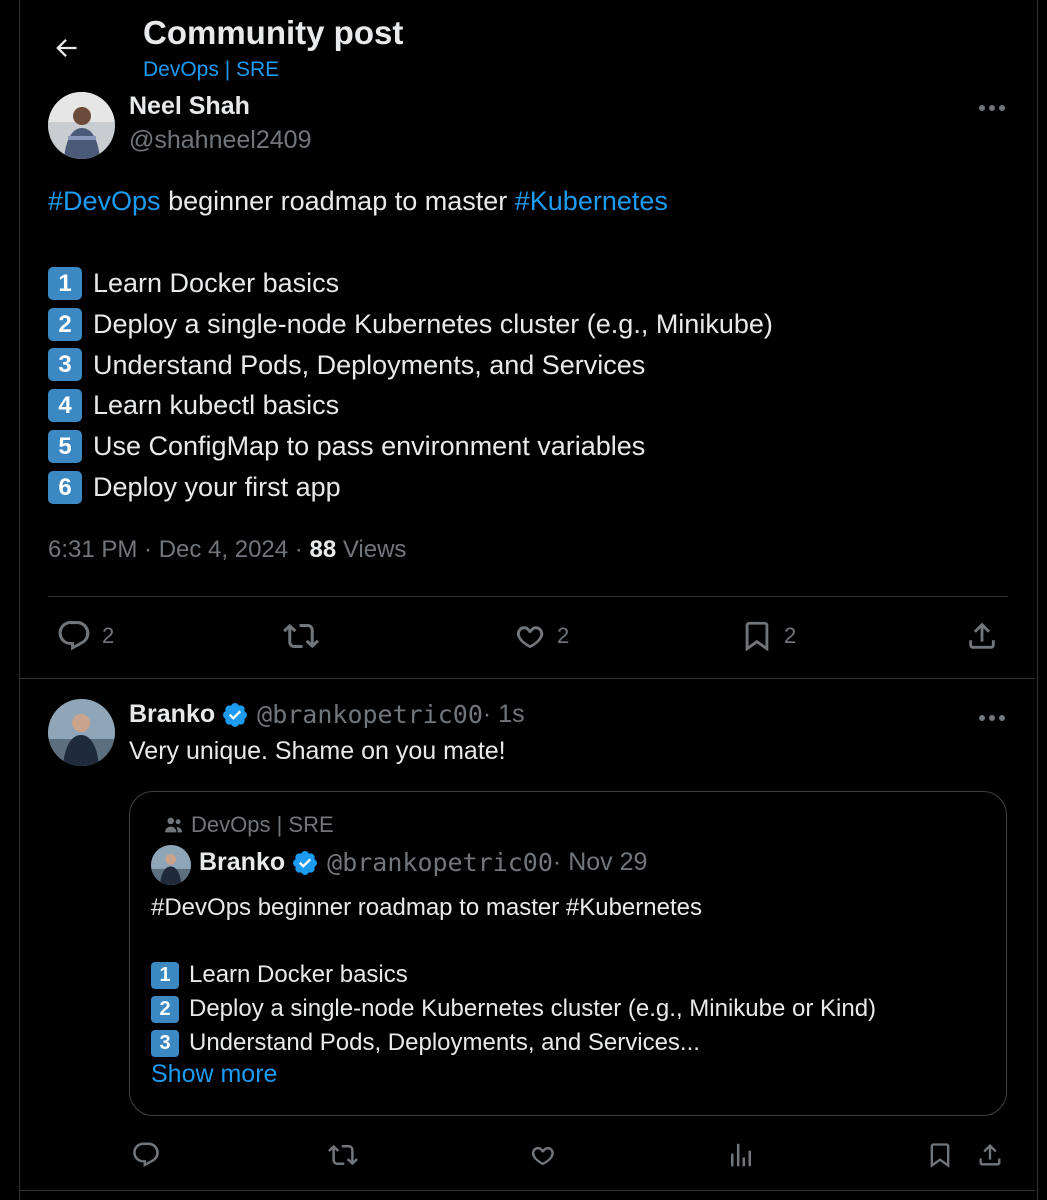 Image resolution: width=1047 pixels, height=1200 pixels. I want to click on list-item-text: Deploy your first app, so click(217, 486).